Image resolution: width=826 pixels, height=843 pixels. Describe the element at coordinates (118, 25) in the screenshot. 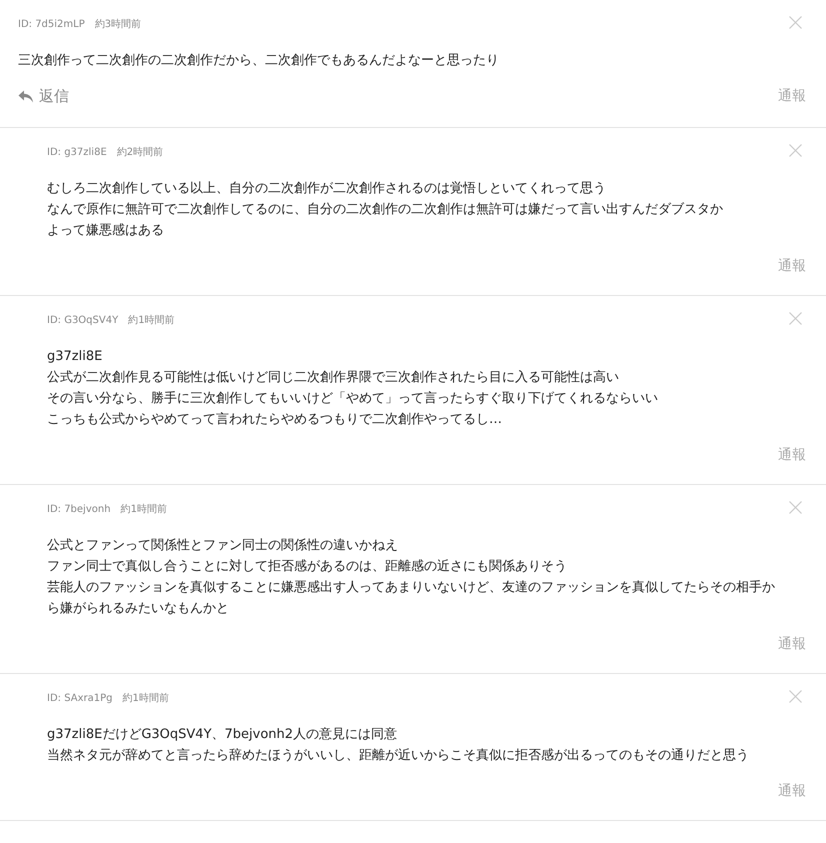

I see `timestamp: 約3時間前` at that location.